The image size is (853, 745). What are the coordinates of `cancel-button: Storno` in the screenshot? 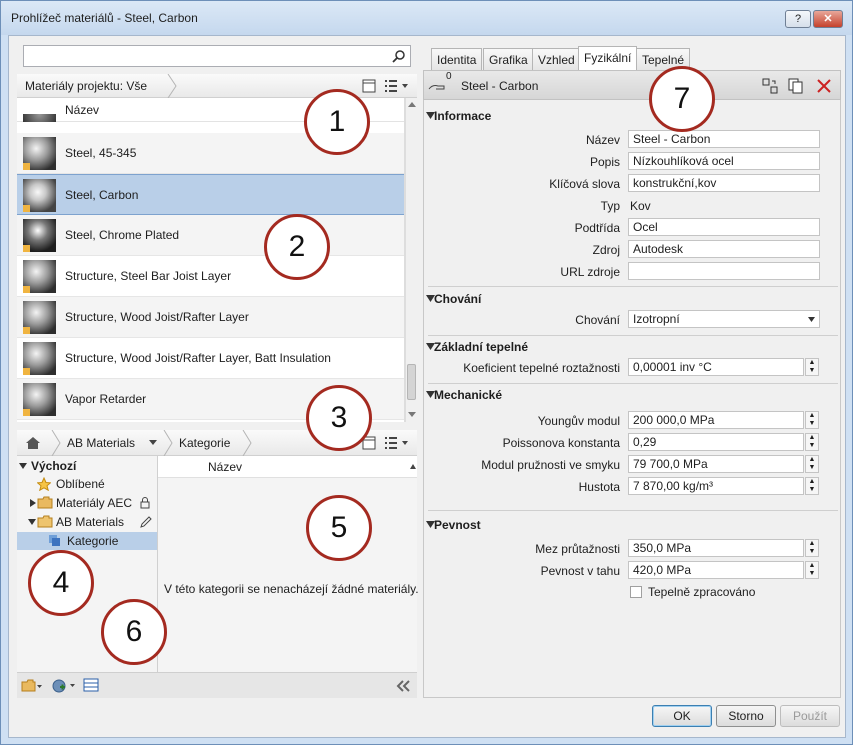 It's located at (746, 716).